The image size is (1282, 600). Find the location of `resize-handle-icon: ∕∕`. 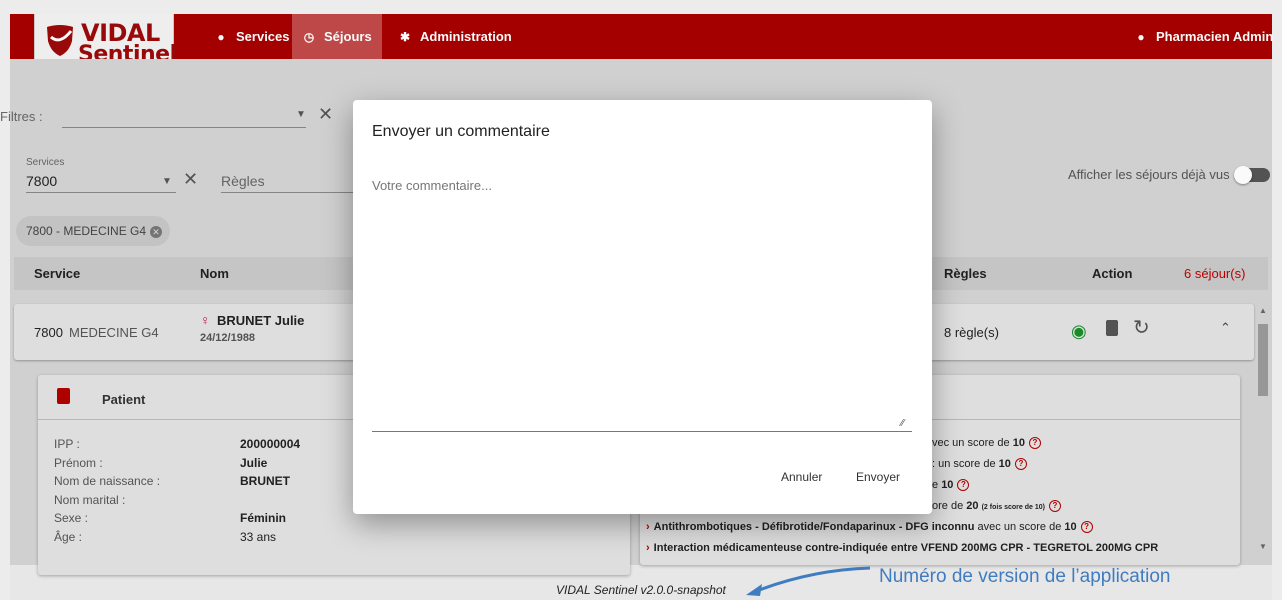

resize-handle-icon: ∕∕ is located at coordinates (906, 423).